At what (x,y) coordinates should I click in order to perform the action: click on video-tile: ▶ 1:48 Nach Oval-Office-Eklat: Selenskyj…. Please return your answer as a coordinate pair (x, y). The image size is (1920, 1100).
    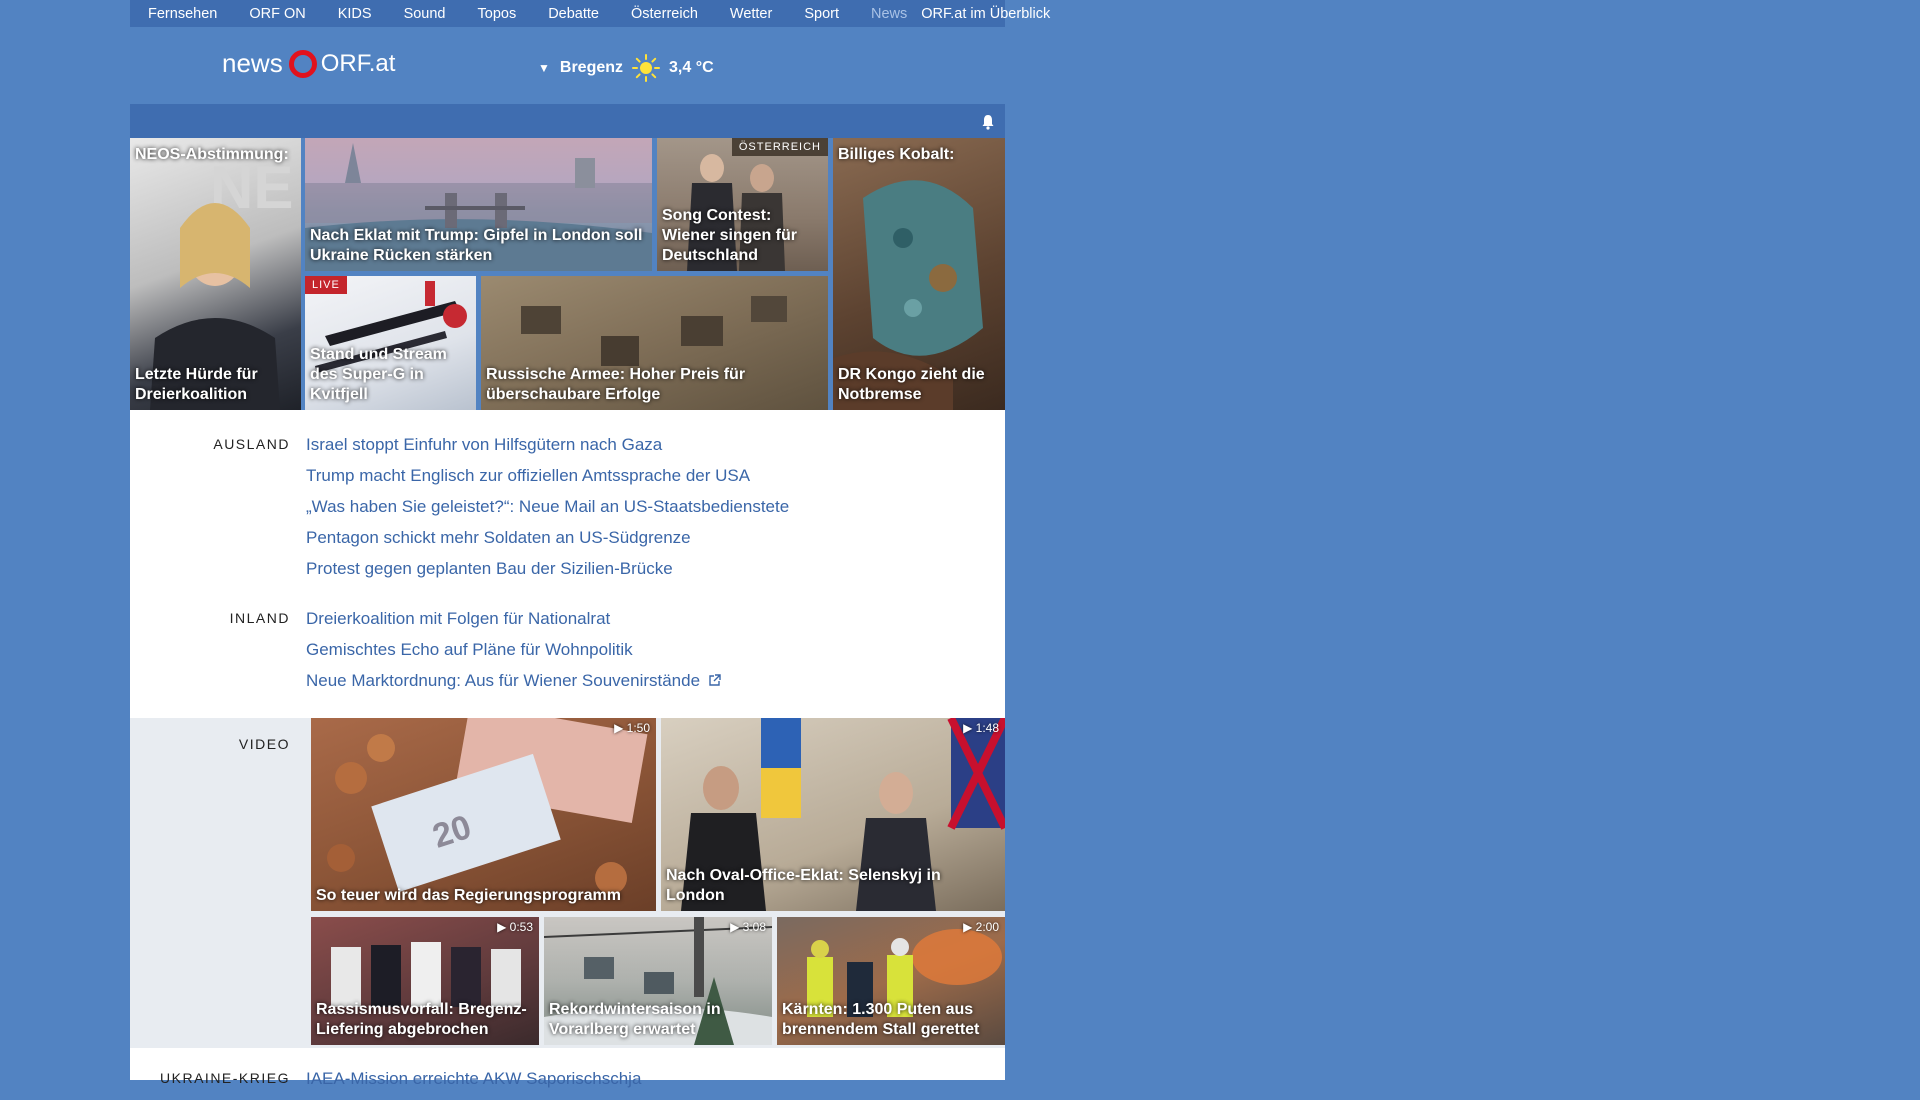
    Looking at the image, I should click on (833, 814).